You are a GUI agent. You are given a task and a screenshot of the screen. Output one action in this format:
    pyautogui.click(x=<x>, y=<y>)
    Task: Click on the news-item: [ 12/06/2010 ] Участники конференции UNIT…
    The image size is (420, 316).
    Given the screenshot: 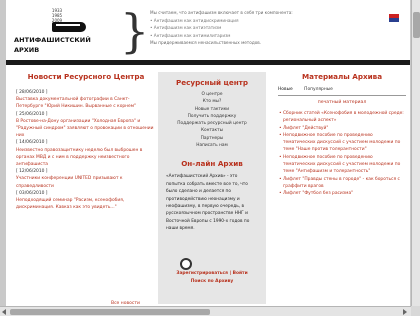 What is the action you would take?
    pyautogui.click(x=86, y=179)
    